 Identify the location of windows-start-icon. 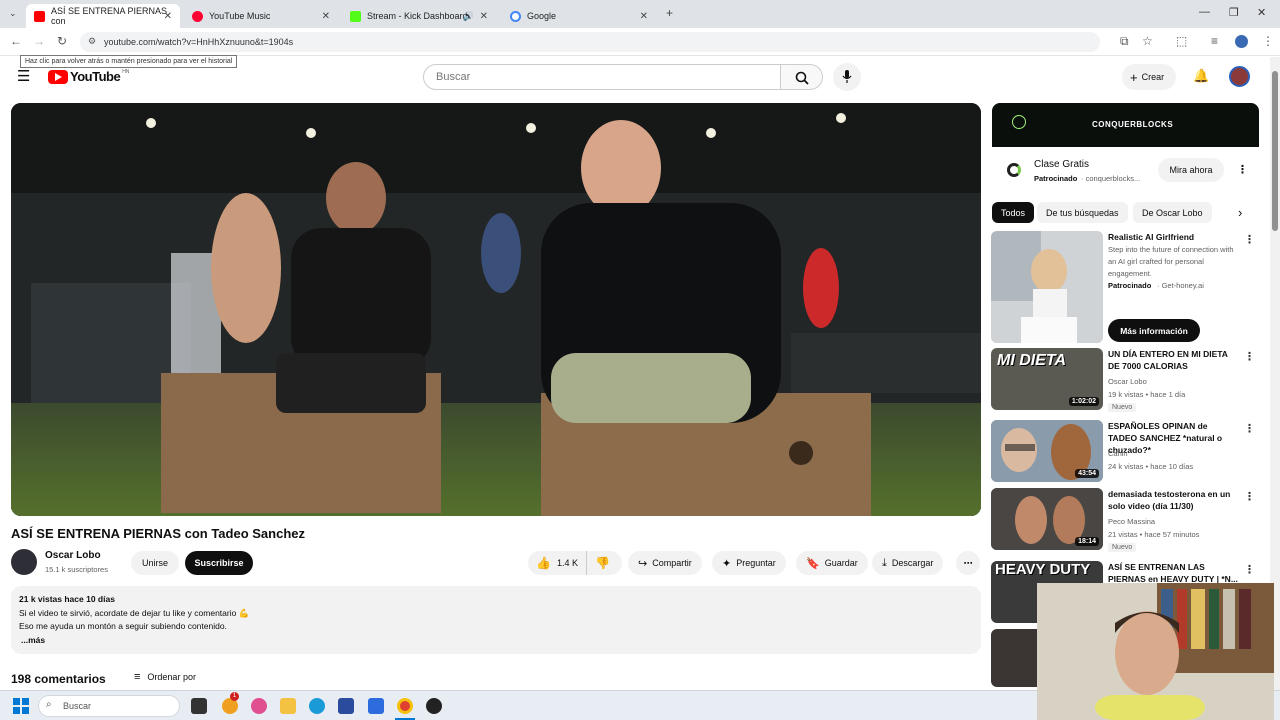
(21, 706).